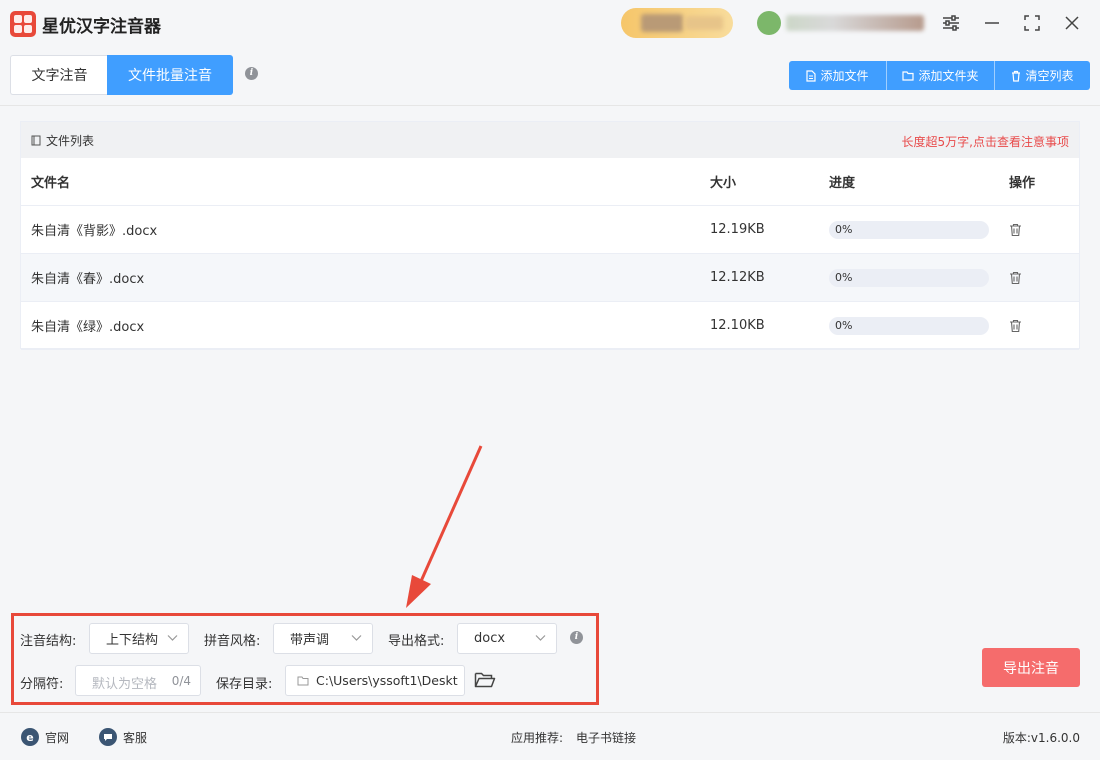 The image size is (1100, 760). I want to click on length-warning-link: 长度超5万字,点击查看注意事项, so click(985, 141).